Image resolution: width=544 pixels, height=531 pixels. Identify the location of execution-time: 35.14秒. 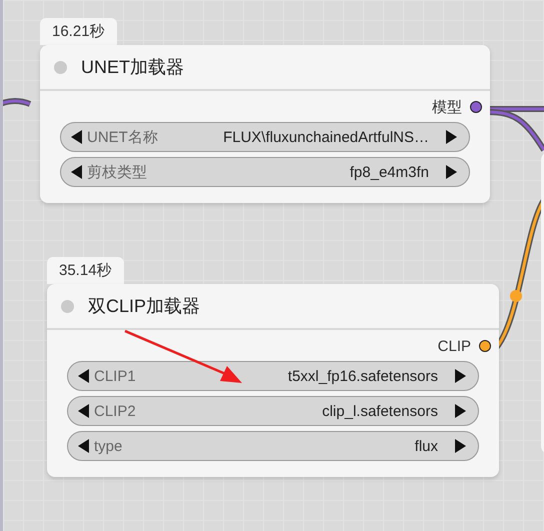
(85, 270).